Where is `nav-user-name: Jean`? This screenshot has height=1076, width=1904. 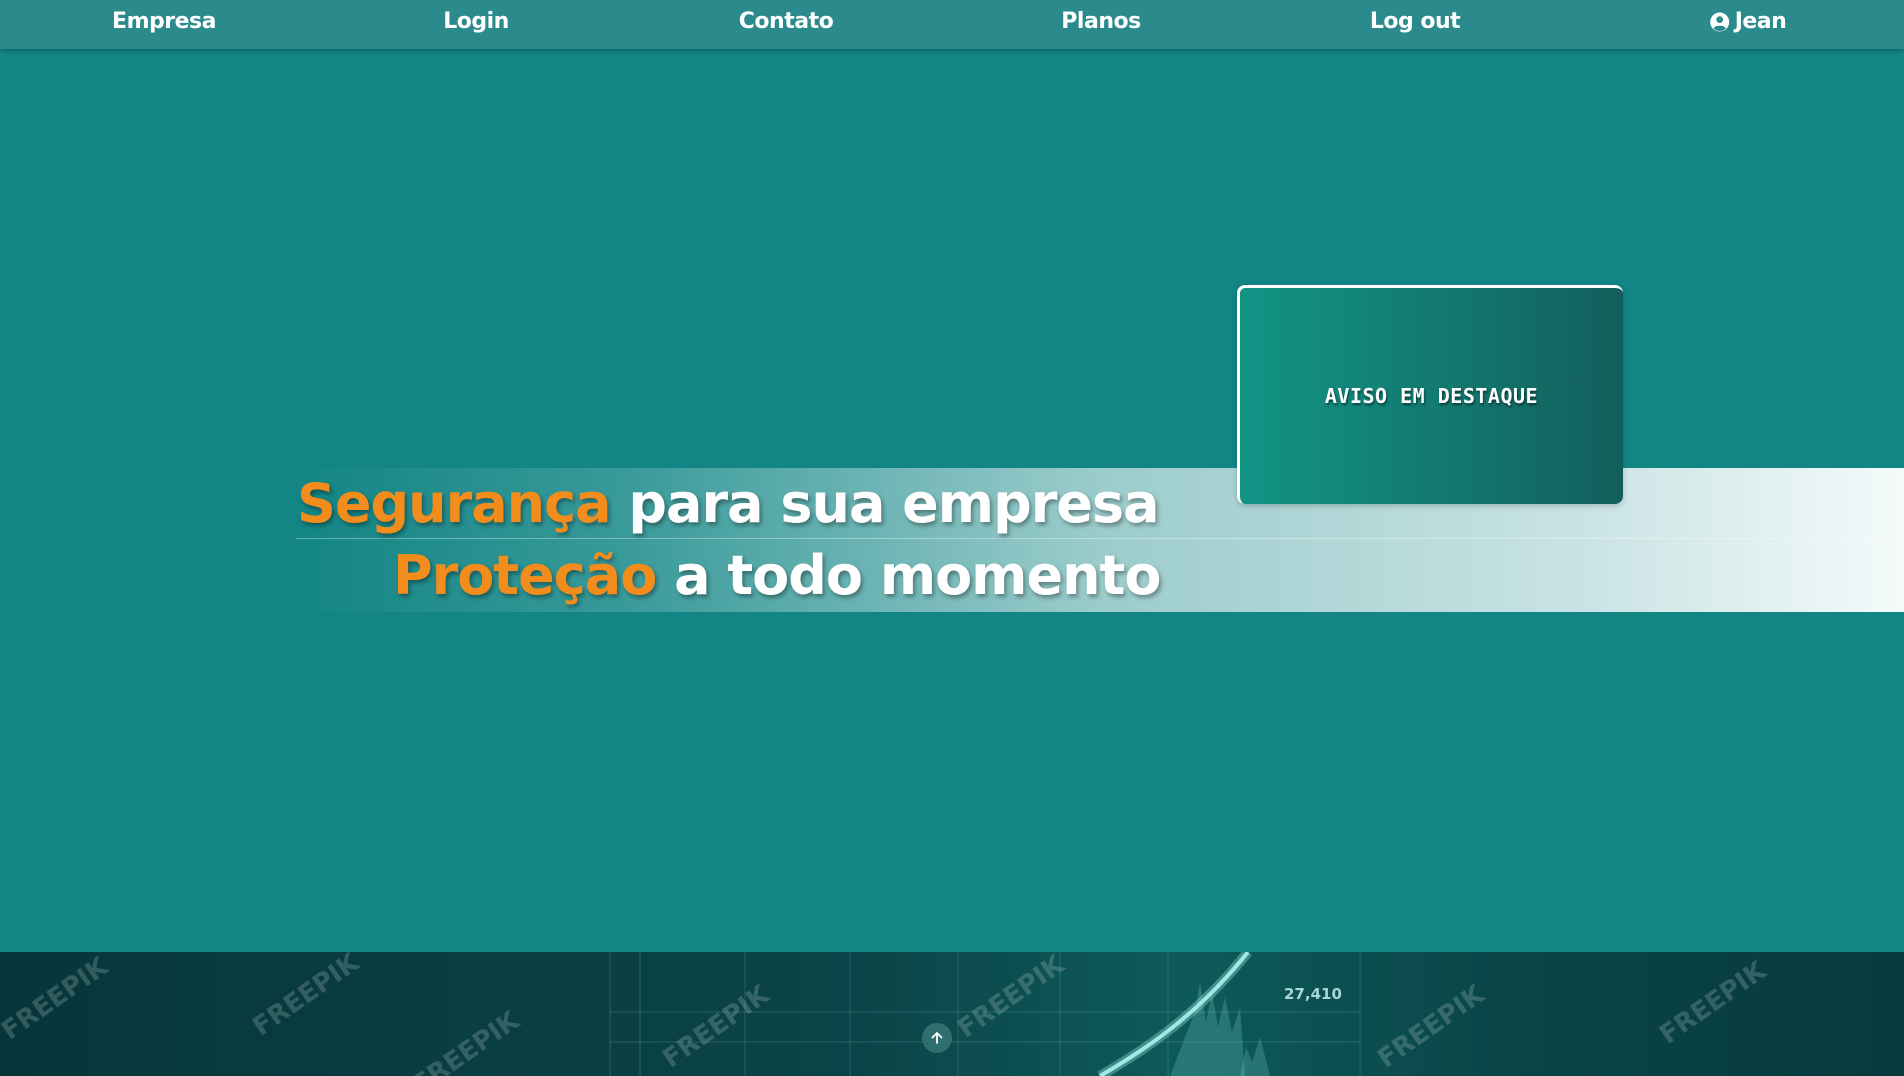 nav-user-name: Jean is located at coordinates (1760, 21).